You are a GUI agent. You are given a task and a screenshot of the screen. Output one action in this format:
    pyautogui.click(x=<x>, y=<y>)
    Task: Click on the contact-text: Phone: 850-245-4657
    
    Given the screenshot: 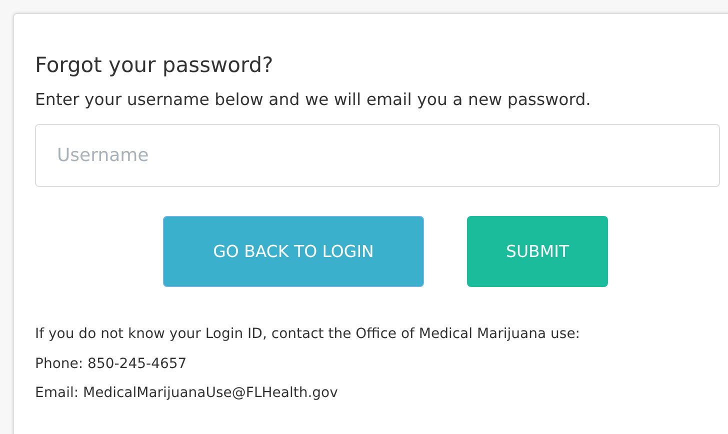 What is the action you would take?
    pyautogui.click(x=111, y=364)
    